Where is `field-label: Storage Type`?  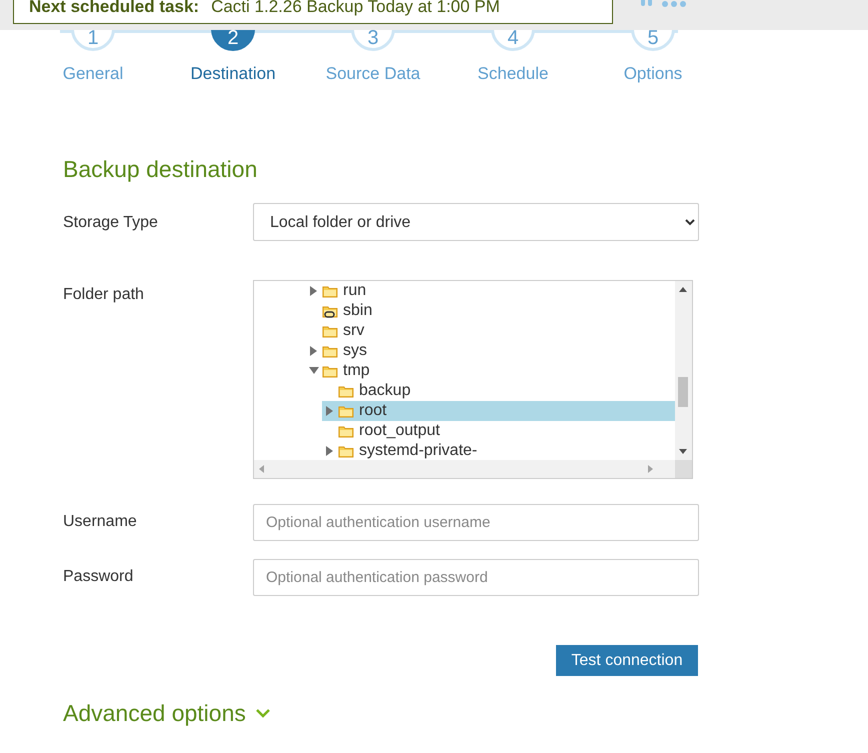 field-label: Storage Type is located at coordinates (111, 222).